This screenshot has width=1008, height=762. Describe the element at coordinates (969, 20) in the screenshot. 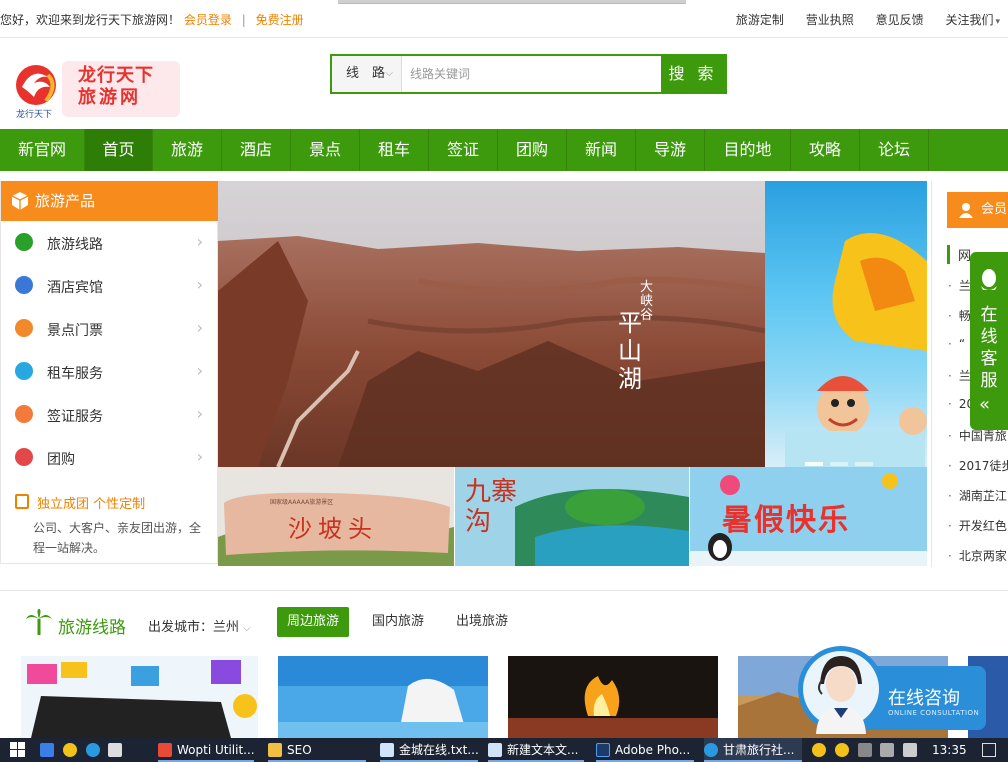

I see `top-link-follow: 关注我们` at that location.